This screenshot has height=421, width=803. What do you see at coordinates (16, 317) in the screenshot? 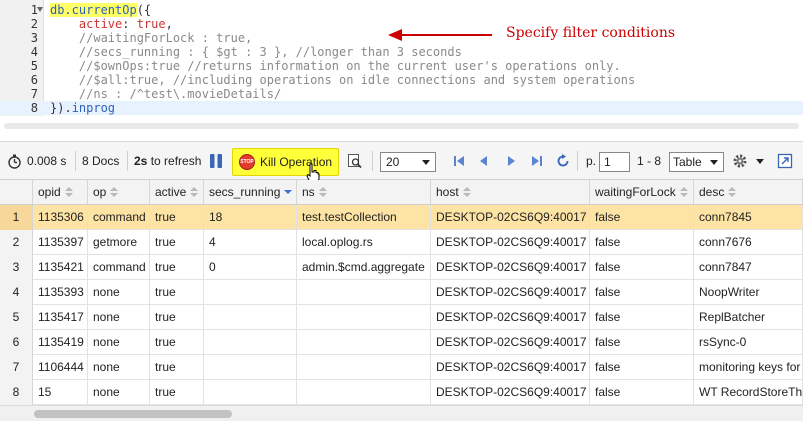
I see `row-number: 5` at bounding box center [16, 317].